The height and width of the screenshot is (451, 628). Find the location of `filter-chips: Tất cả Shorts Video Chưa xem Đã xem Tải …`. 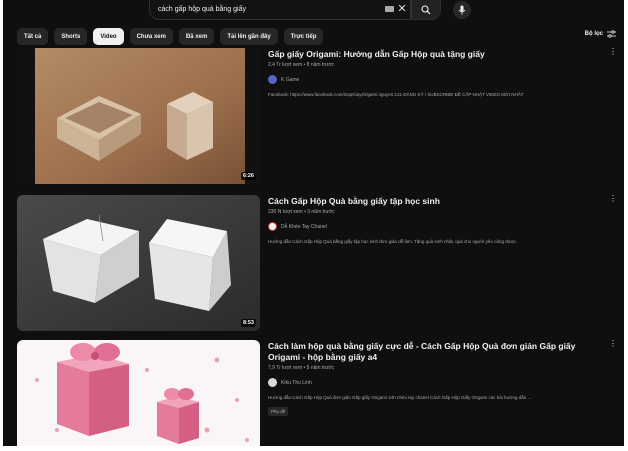

filter-chips: Tất cả Shorts Video Chưa xem Đã xem Tải … is located at coordinates (170, 36).